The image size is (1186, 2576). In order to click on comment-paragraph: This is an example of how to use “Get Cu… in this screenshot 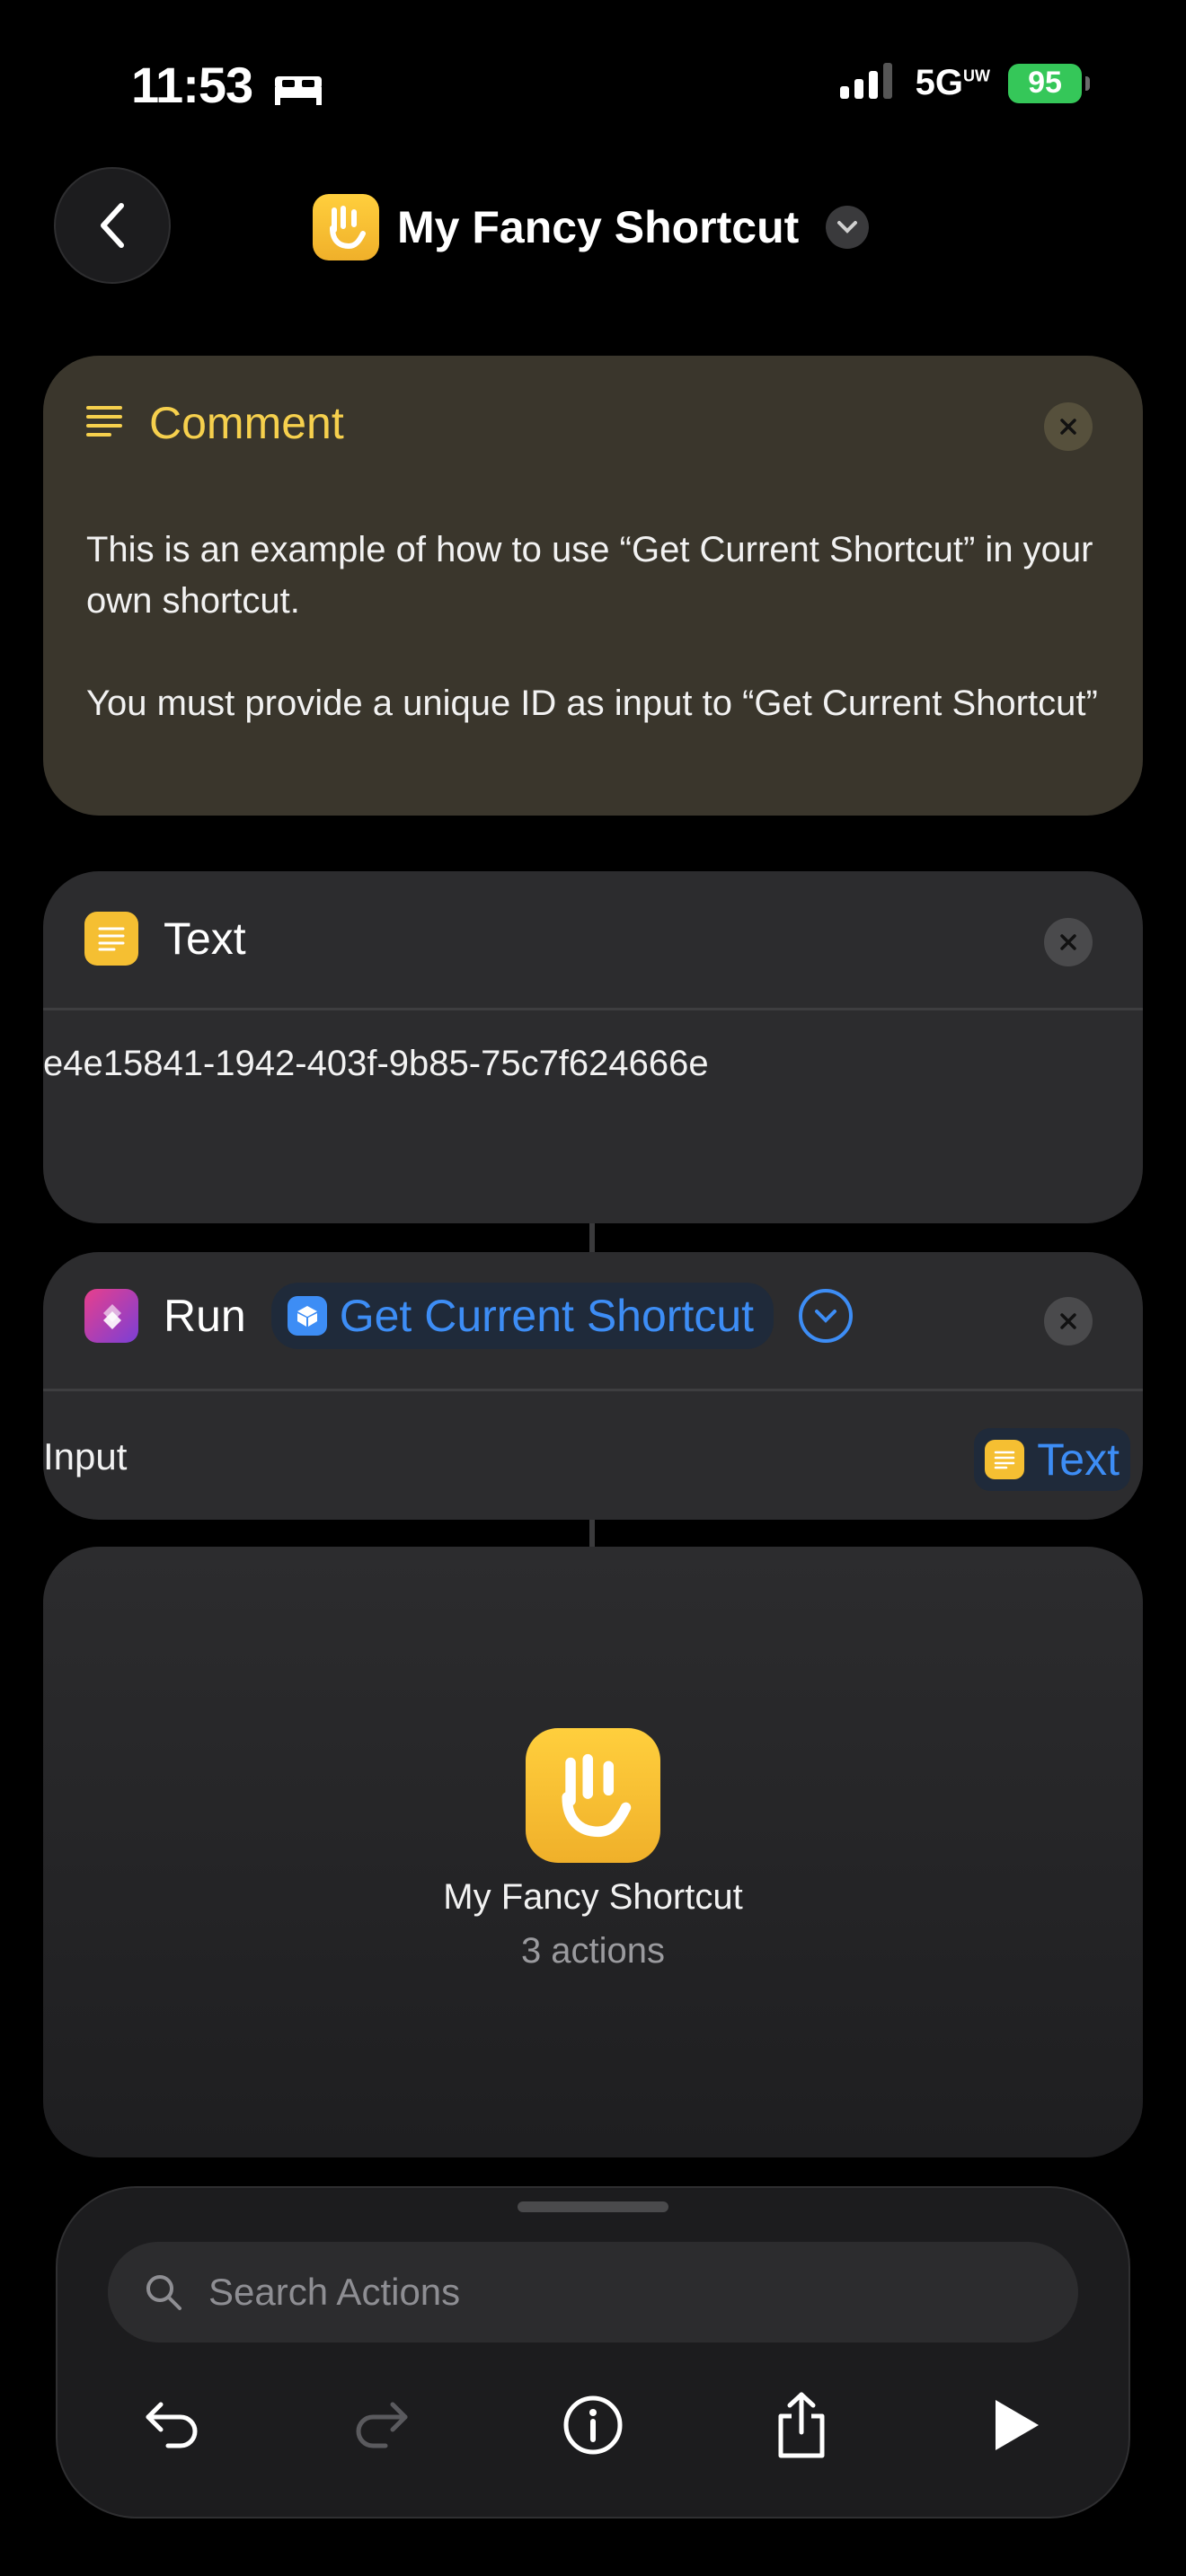, I will do `click(589, 575)`.